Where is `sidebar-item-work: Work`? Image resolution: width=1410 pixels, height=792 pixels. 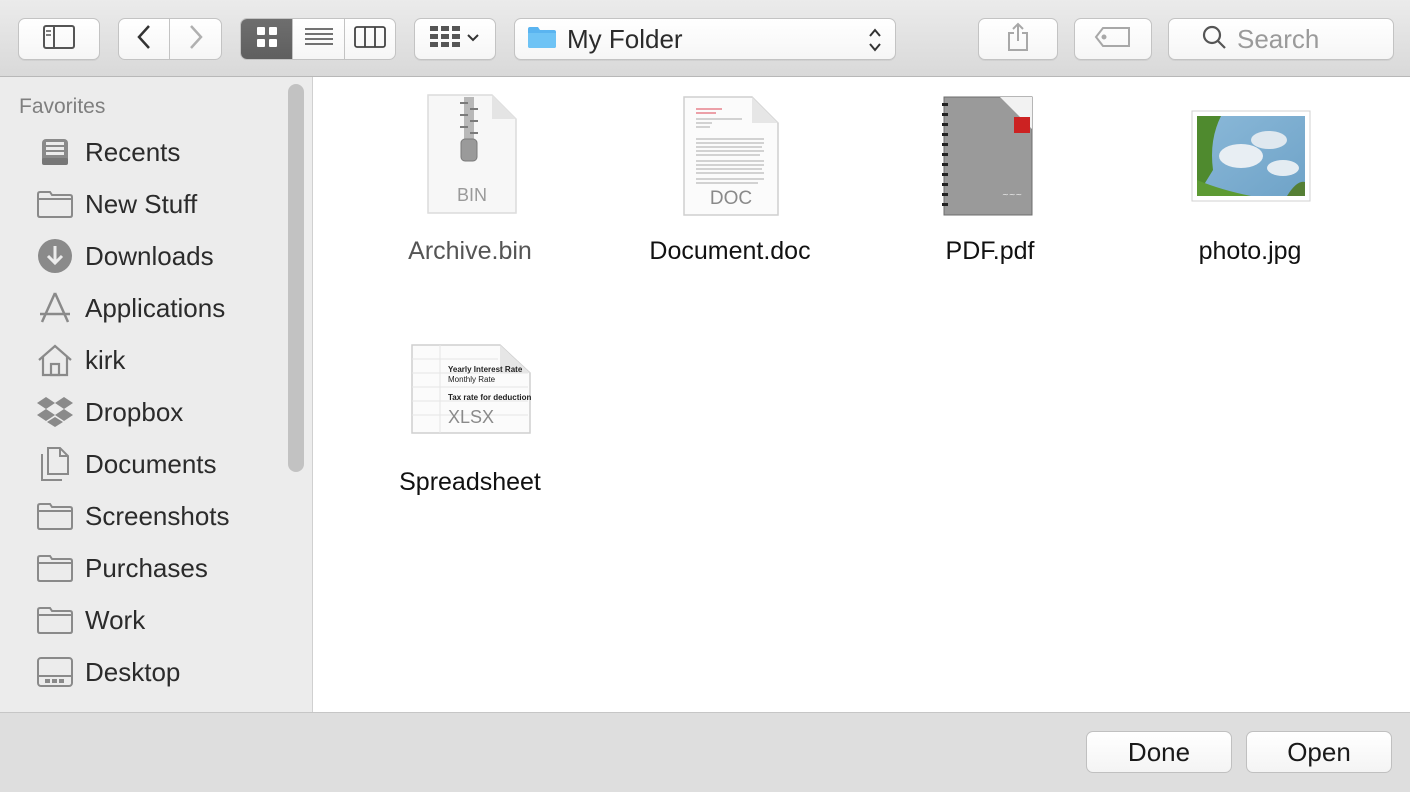 sidebar-item-work: Work is located at coordinates (145, 620).